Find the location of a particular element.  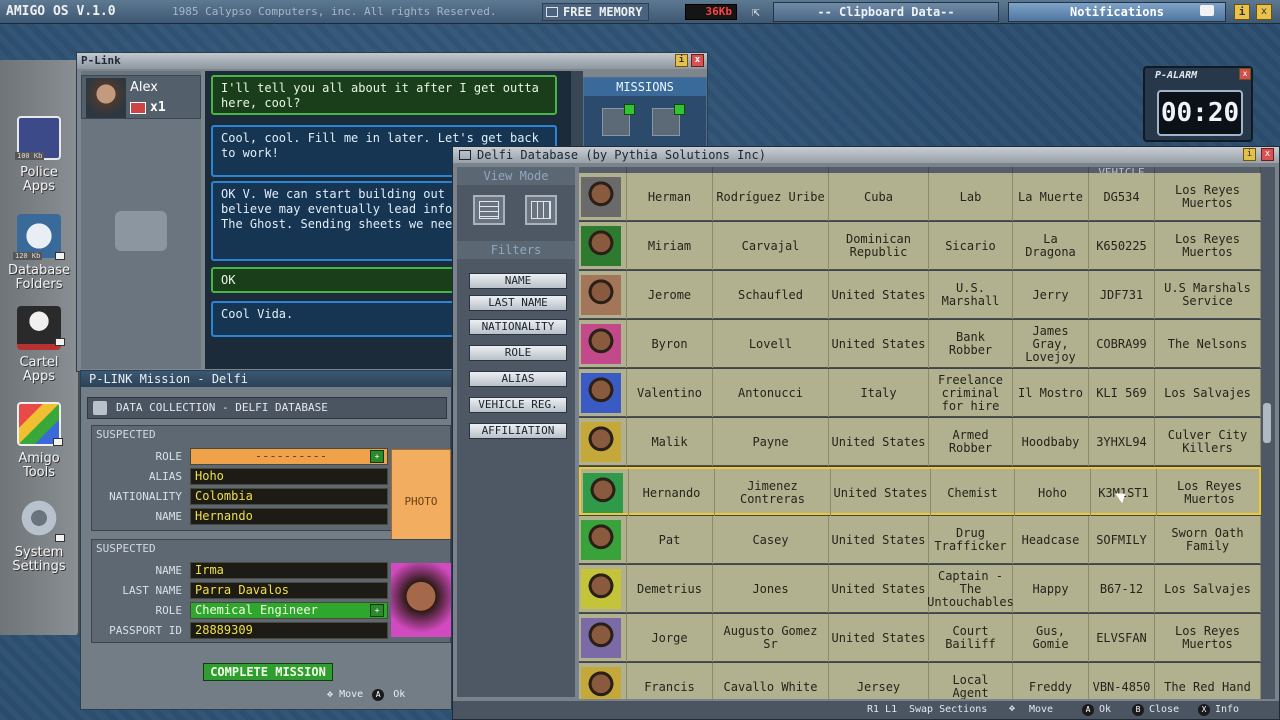

grid-view-icon is located at coordinates (541, 210).